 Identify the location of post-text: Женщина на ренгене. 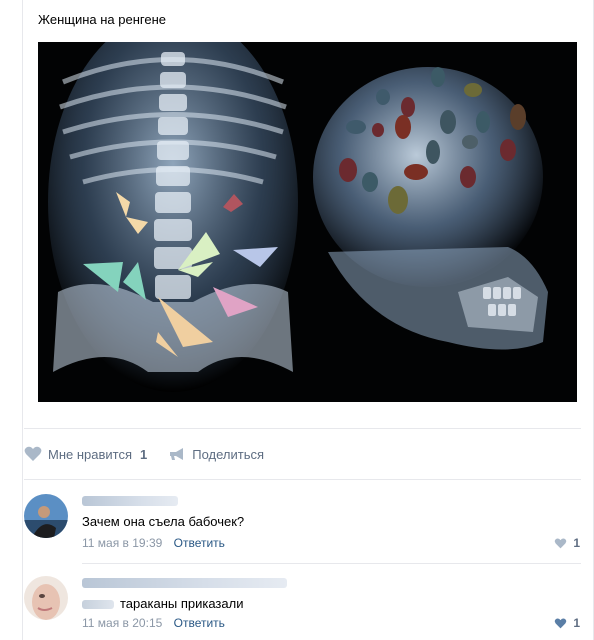
(102, 19).